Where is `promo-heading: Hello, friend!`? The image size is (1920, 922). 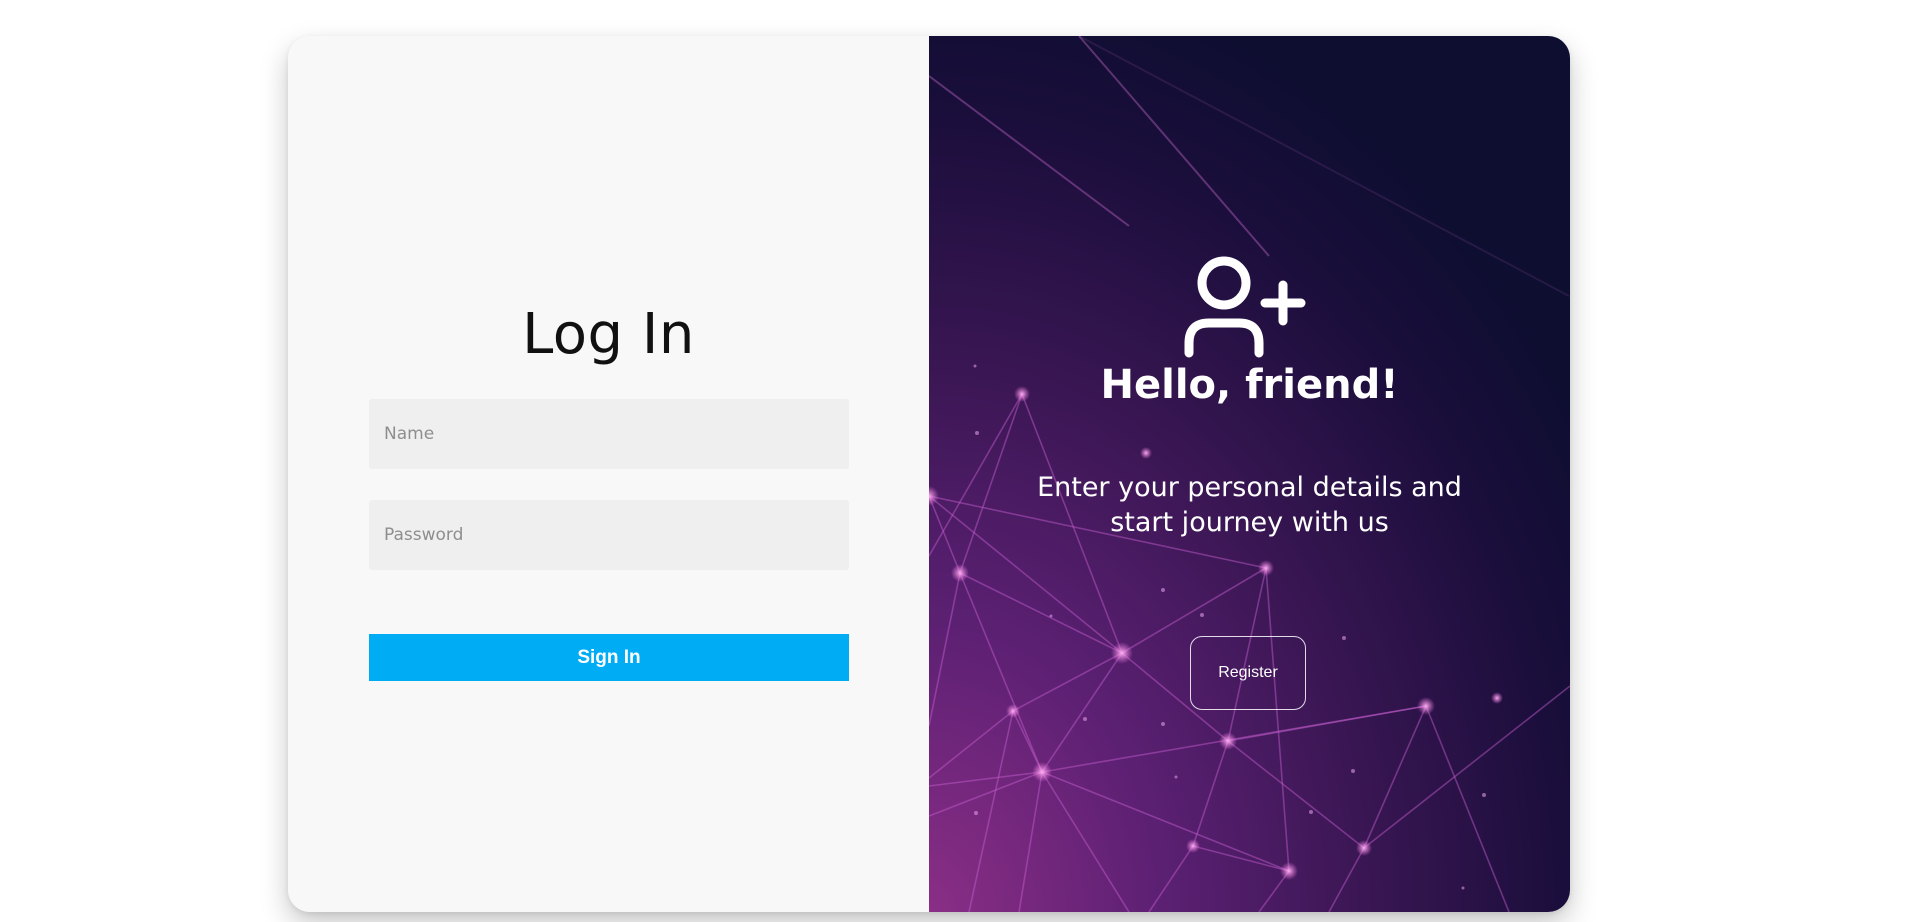 promo-heading: Hello, friend! is located at coordinates (1249, 385).